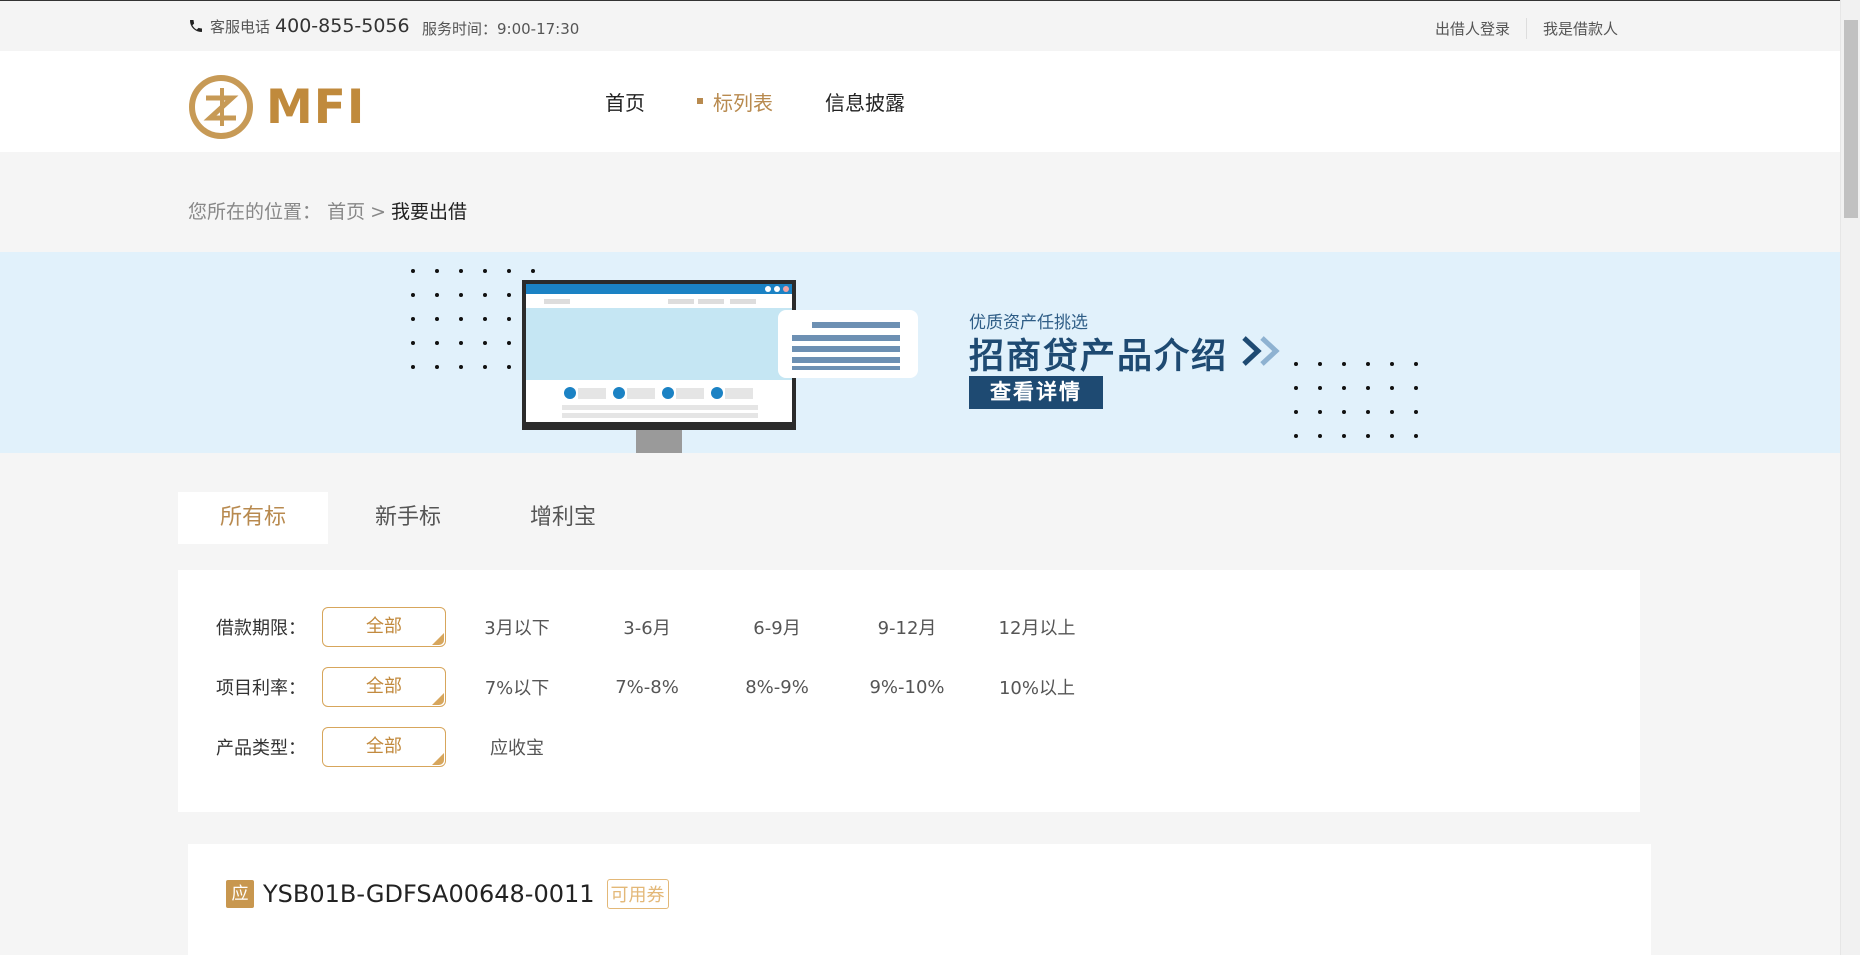 Image resolution: width=1860 pixels, height=955 pixels. I want to click on filter-option: 3月以下, so click(517, 627).